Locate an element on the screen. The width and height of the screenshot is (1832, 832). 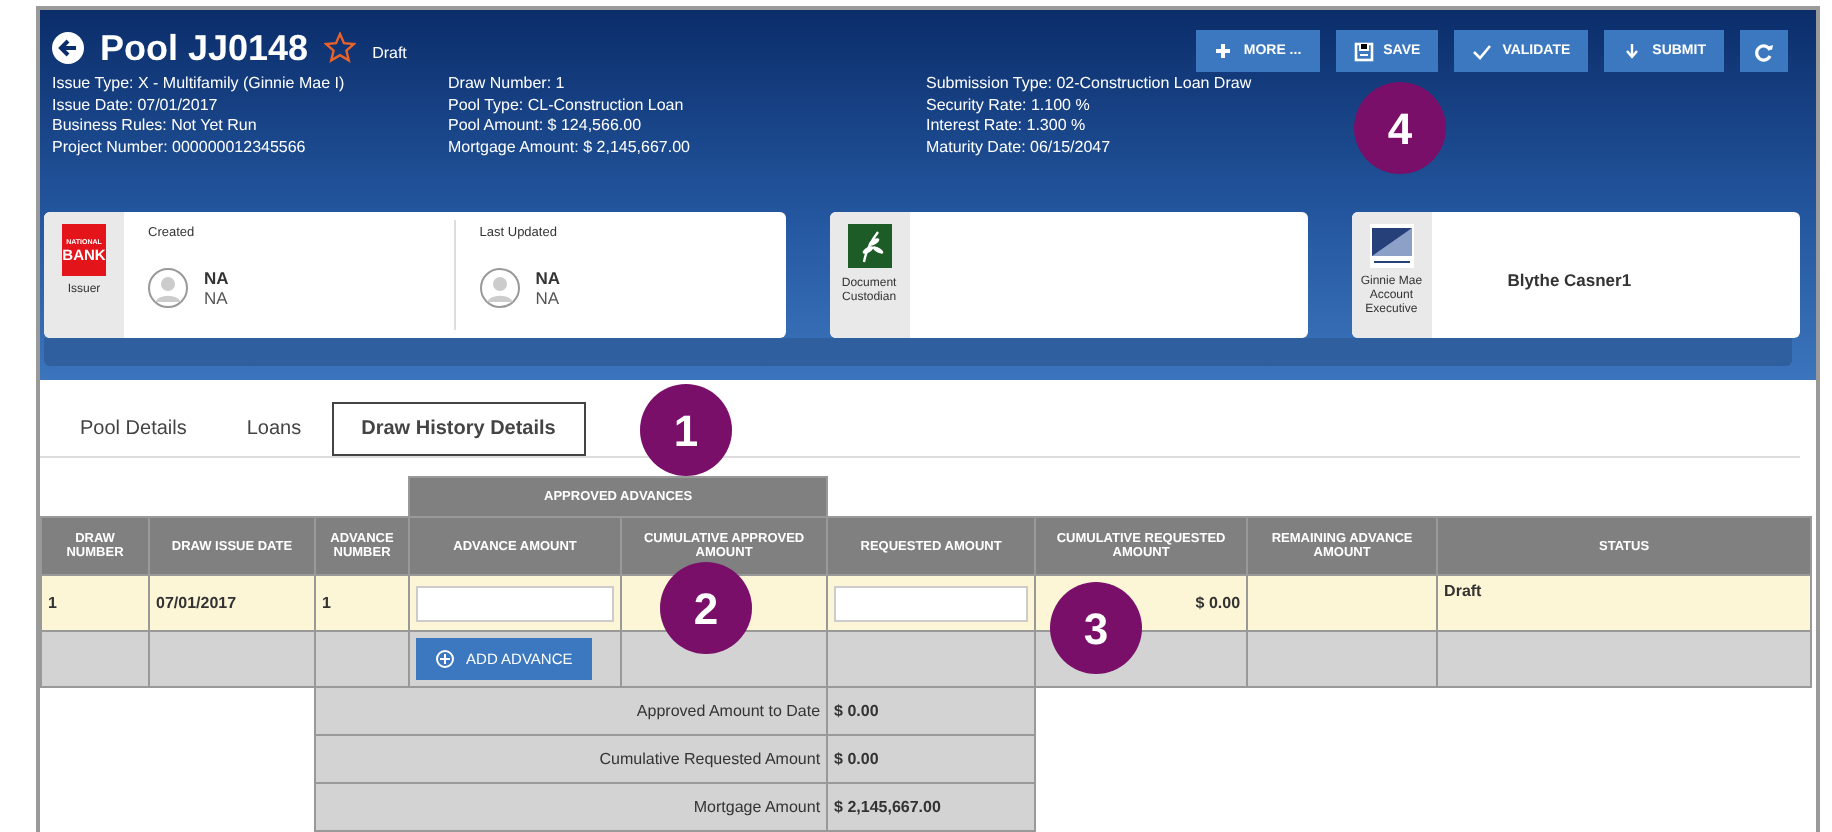
summary-label: Cumulative Requested Amount is located at coordinates (710, 758).